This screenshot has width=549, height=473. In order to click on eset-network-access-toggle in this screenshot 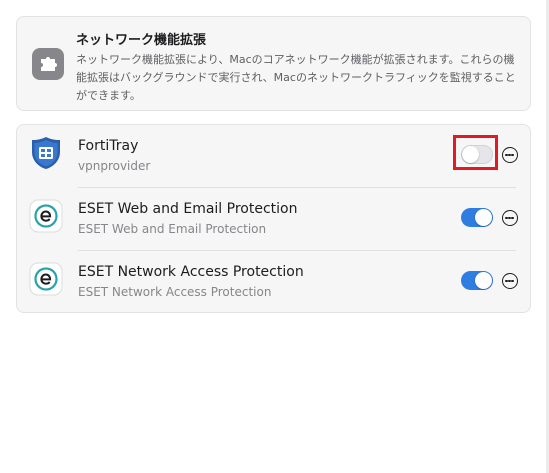, I will do `click(477, 280)`.